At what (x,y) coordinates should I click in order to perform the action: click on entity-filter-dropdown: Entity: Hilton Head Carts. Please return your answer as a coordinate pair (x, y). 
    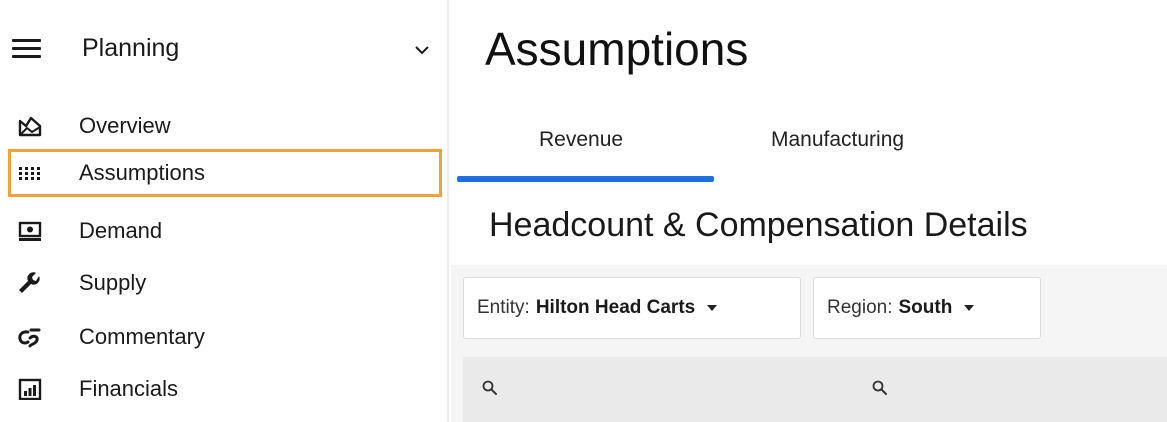
    Looking at the image, I should click on (632, 308).